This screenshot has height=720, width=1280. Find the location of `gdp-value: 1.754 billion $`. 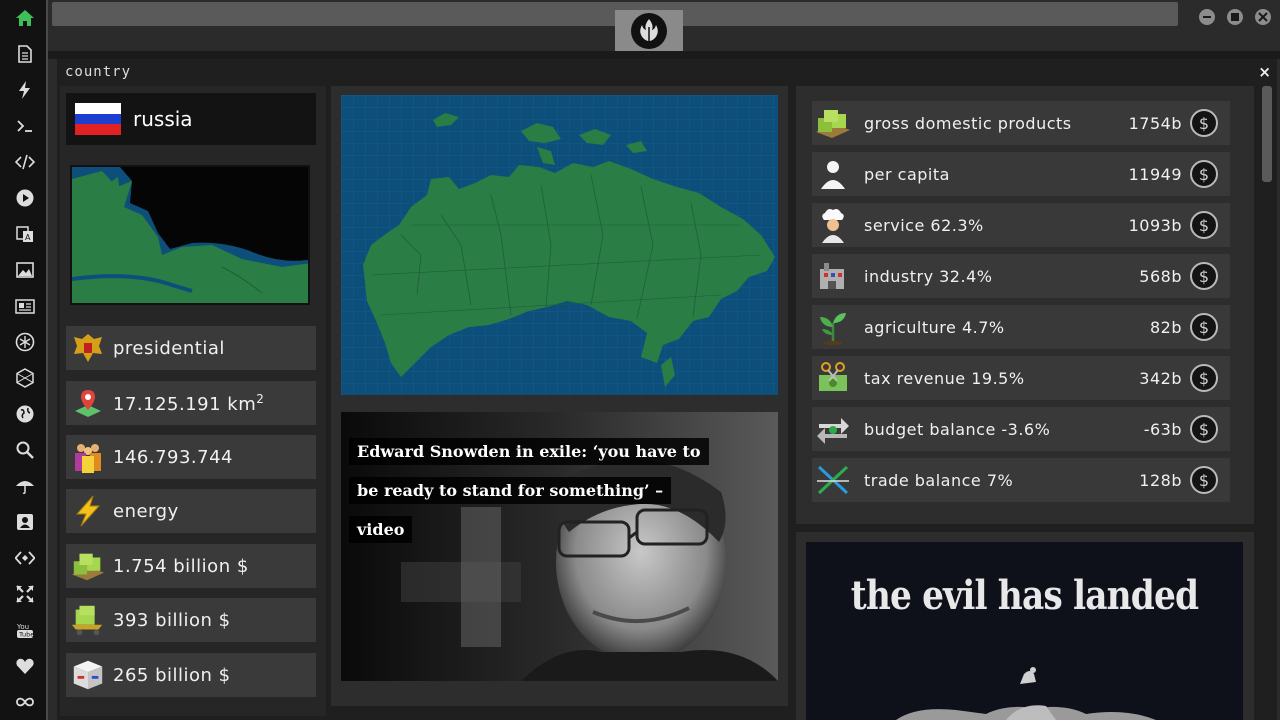

gdp-value: 1.754 billion $ is located at coordinates (181, 566).